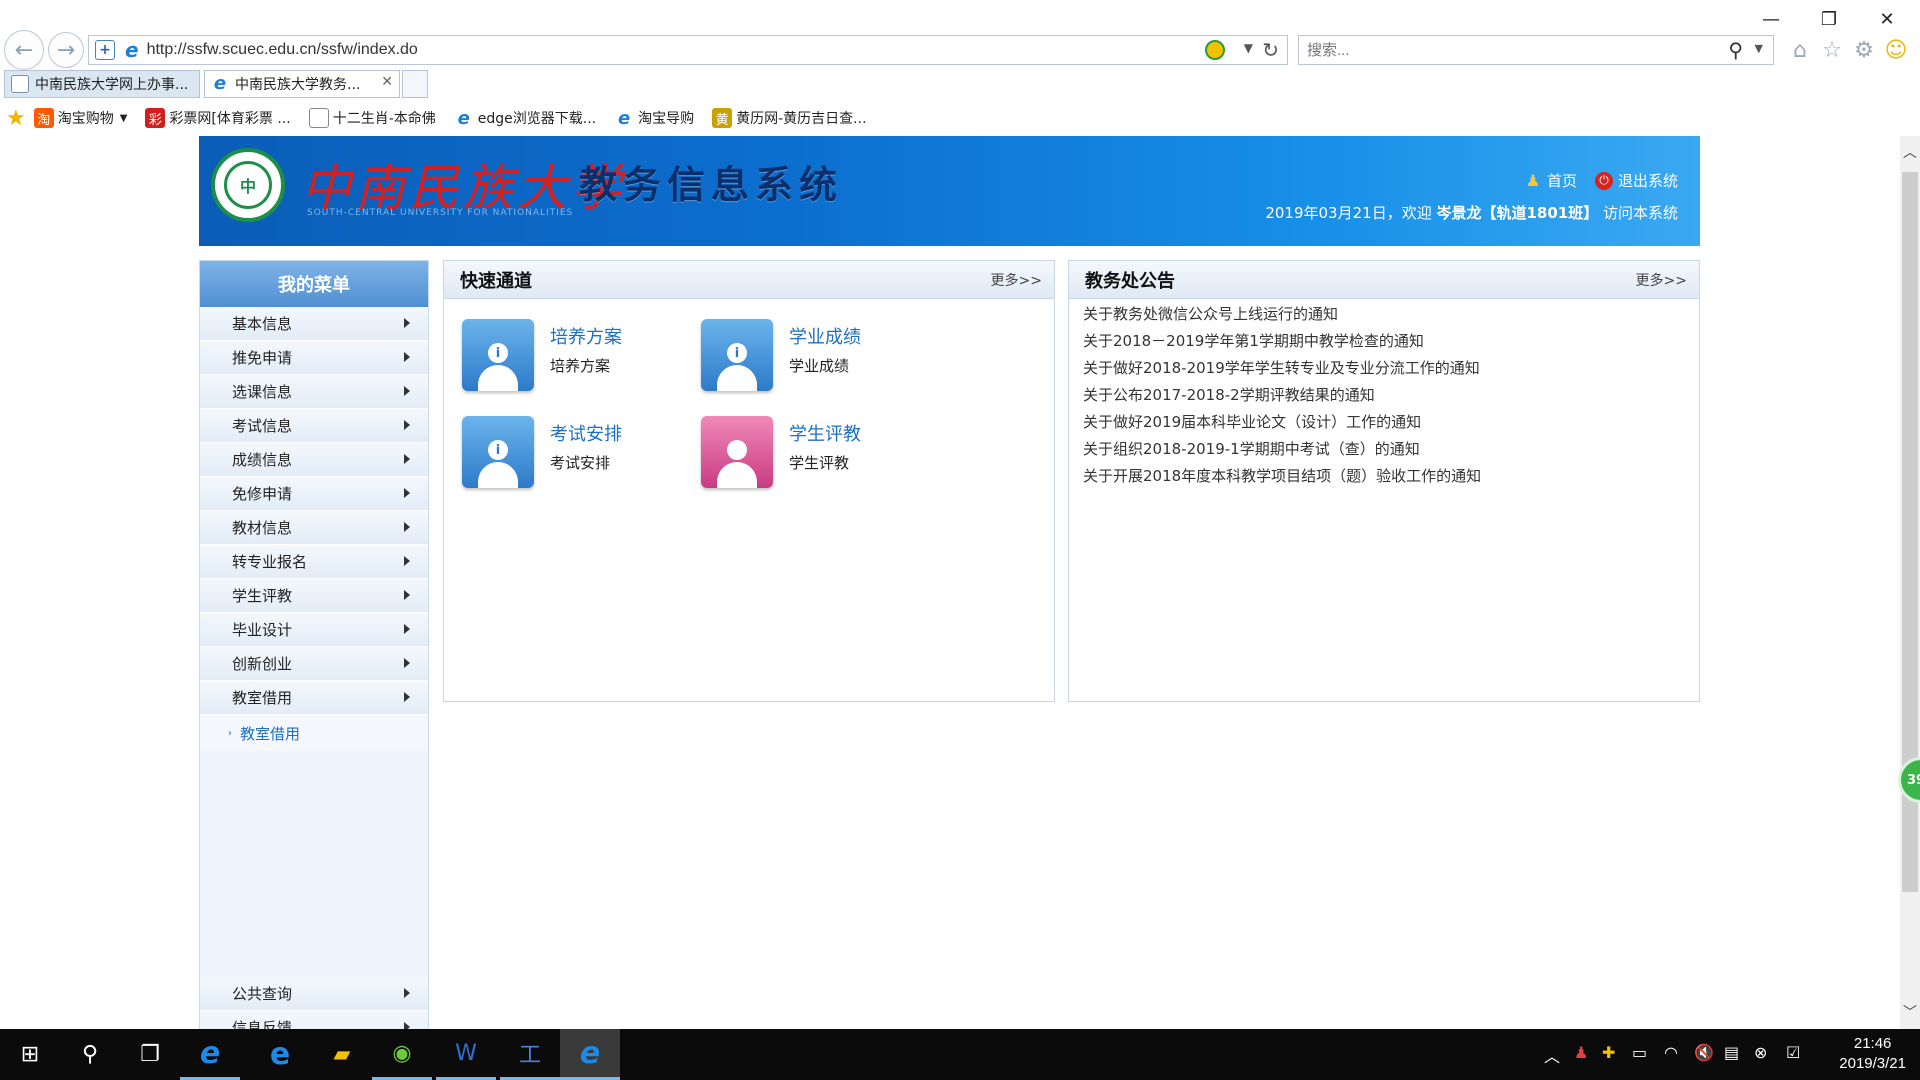 The image size is (1920, 1080). I want to click on quick-item-training-plan: i 培养方案 培养方案, so click(572, 357).